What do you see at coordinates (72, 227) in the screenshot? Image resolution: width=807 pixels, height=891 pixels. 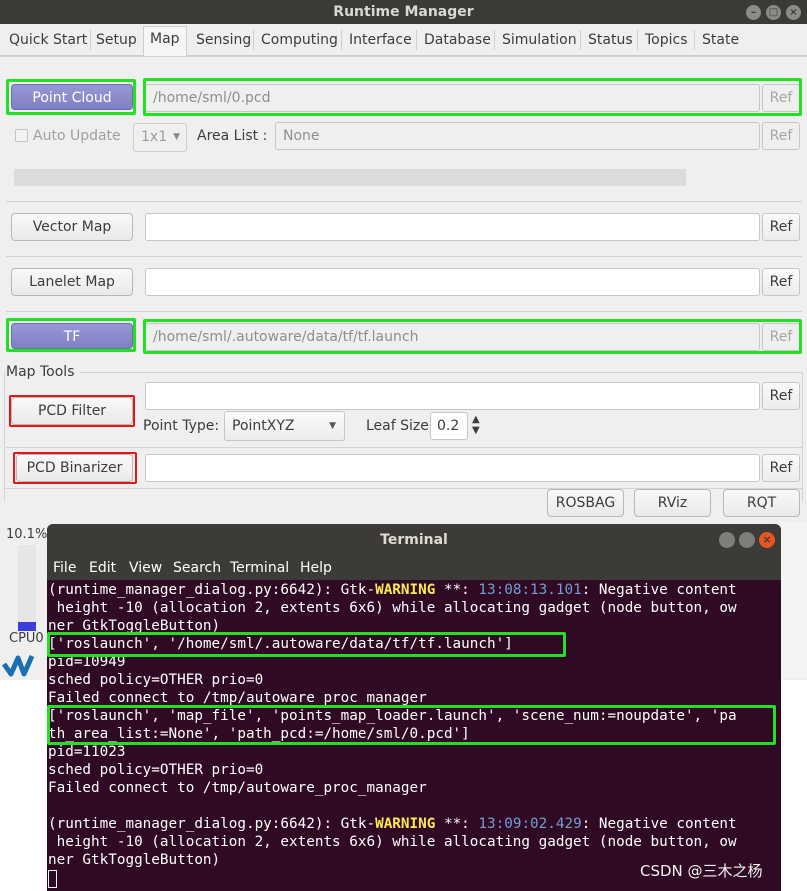 I see `vector-map-button: Vector Map` at bounding box center [72, 227].